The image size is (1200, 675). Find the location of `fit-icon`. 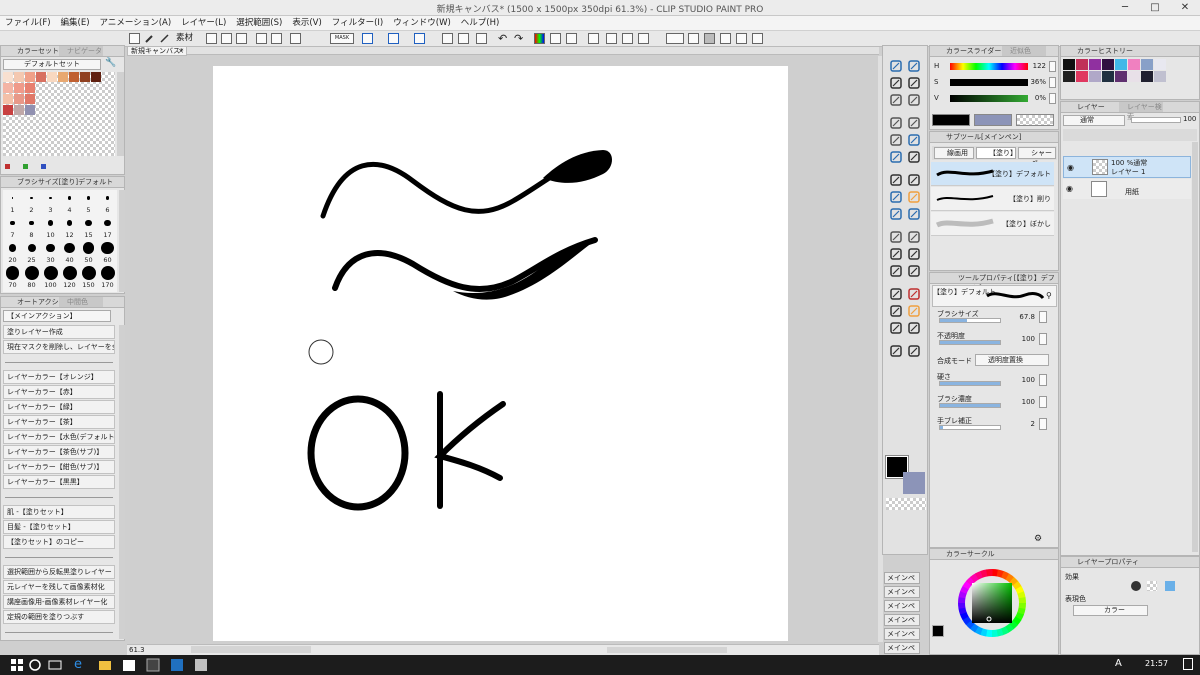

fit-icon is located at coordinates (611, 38).